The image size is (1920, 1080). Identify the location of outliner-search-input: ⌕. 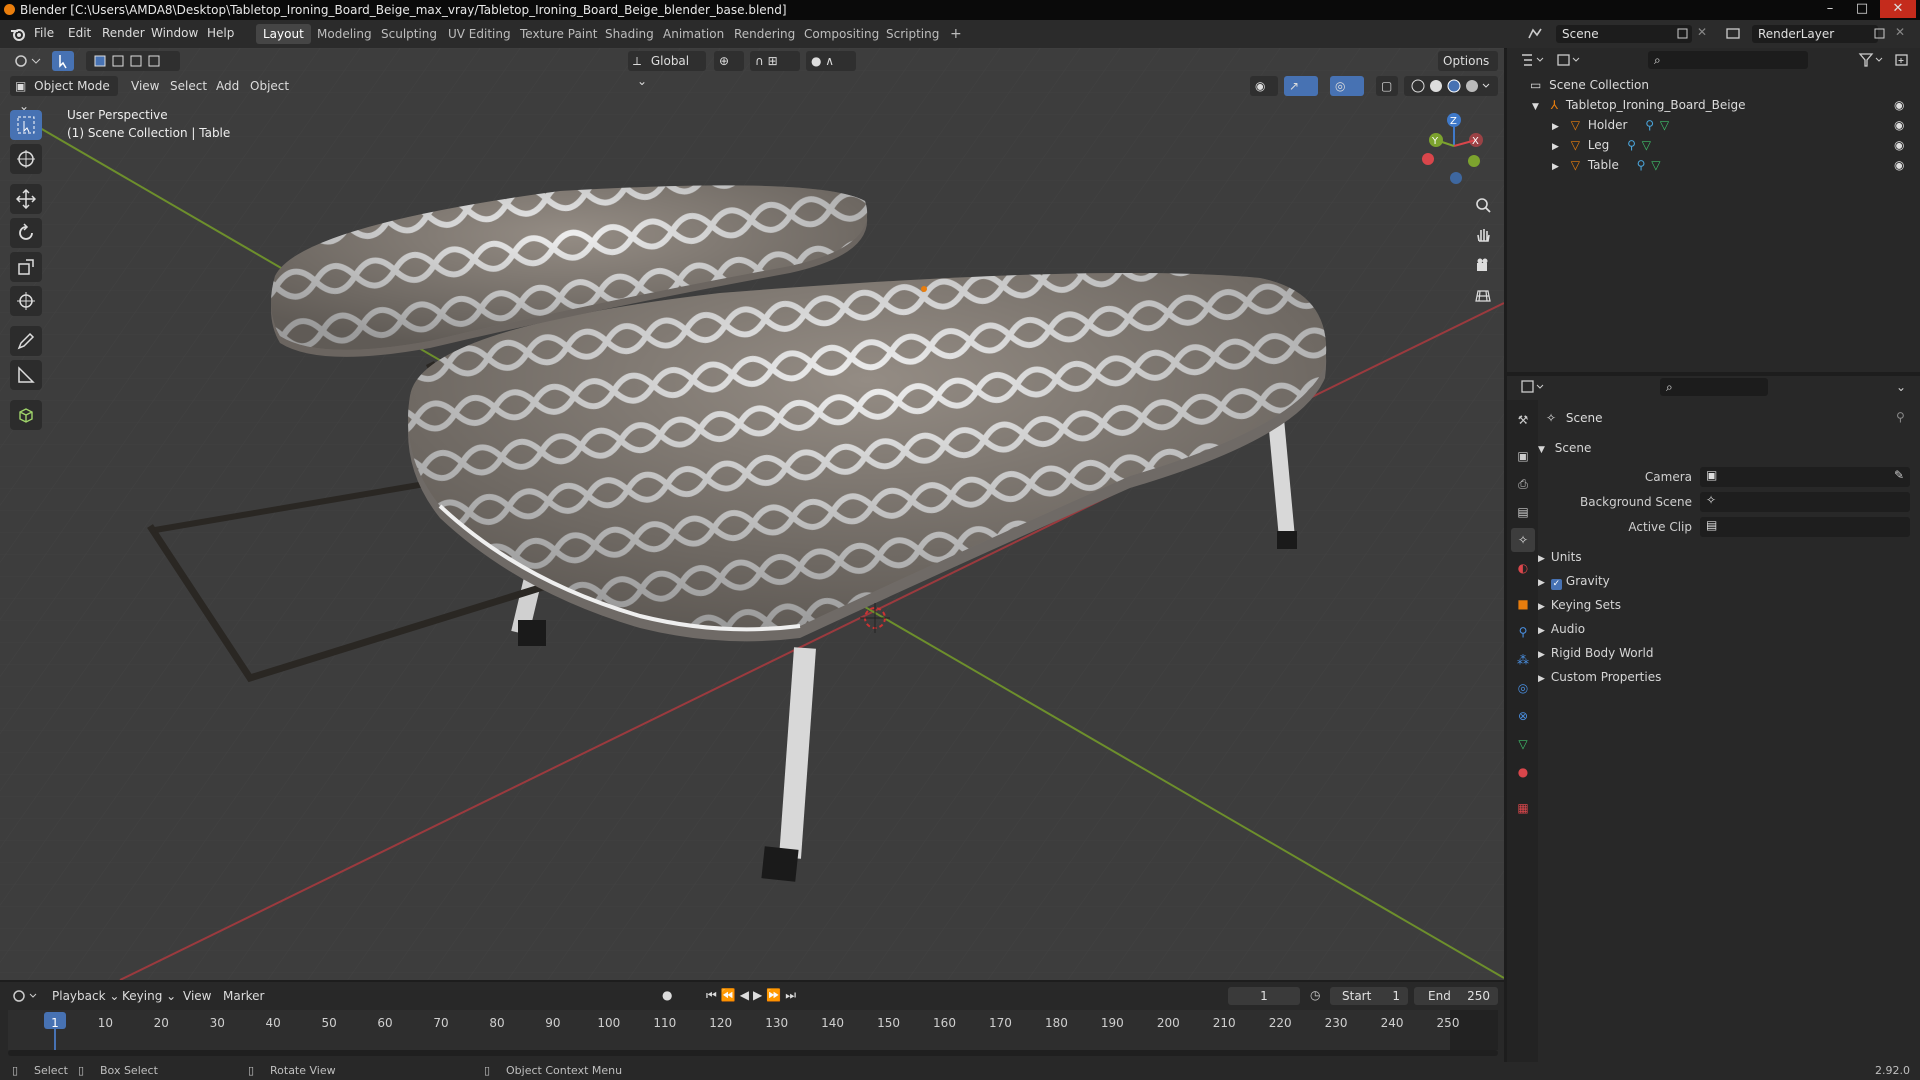
(1728, 60).